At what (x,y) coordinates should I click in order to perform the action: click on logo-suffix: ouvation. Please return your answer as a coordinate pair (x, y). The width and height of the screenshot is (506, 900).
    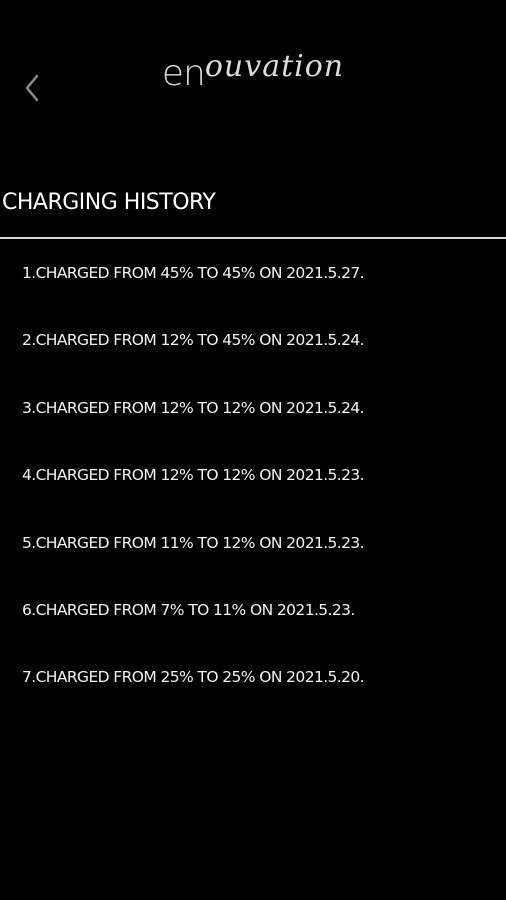
    Looking at the image, I should click on (274, 66).